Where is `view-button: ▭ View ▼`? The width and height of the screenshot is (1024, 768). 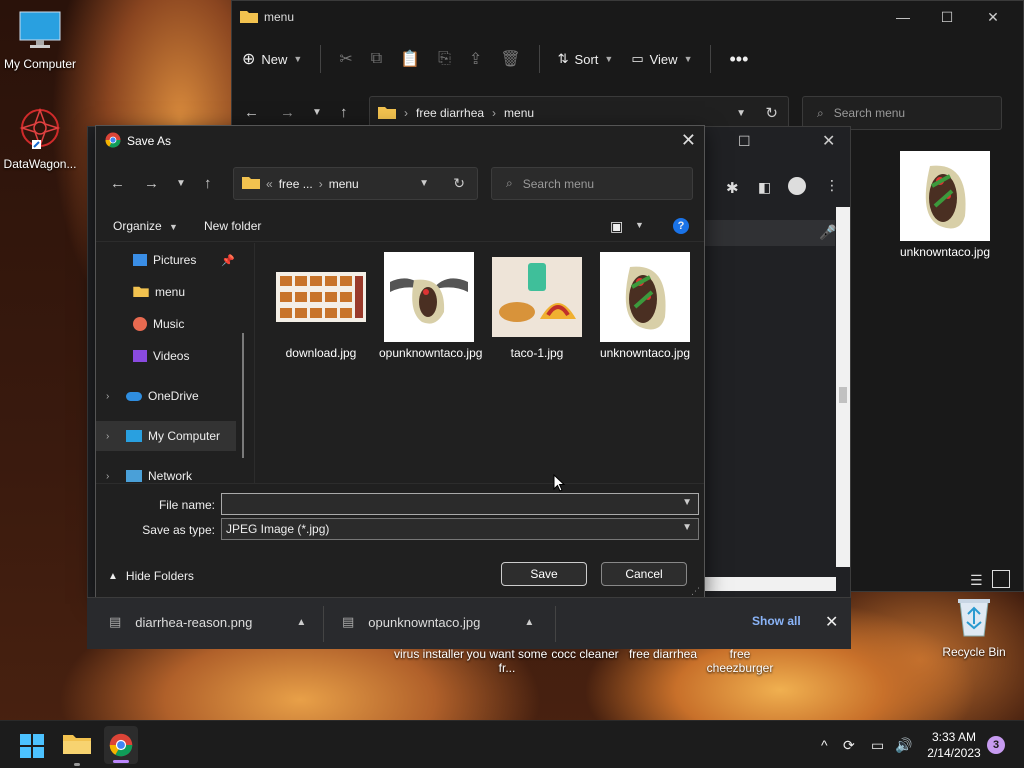
view-button: ▭ View ▼ is located at coordinates (661, 59).